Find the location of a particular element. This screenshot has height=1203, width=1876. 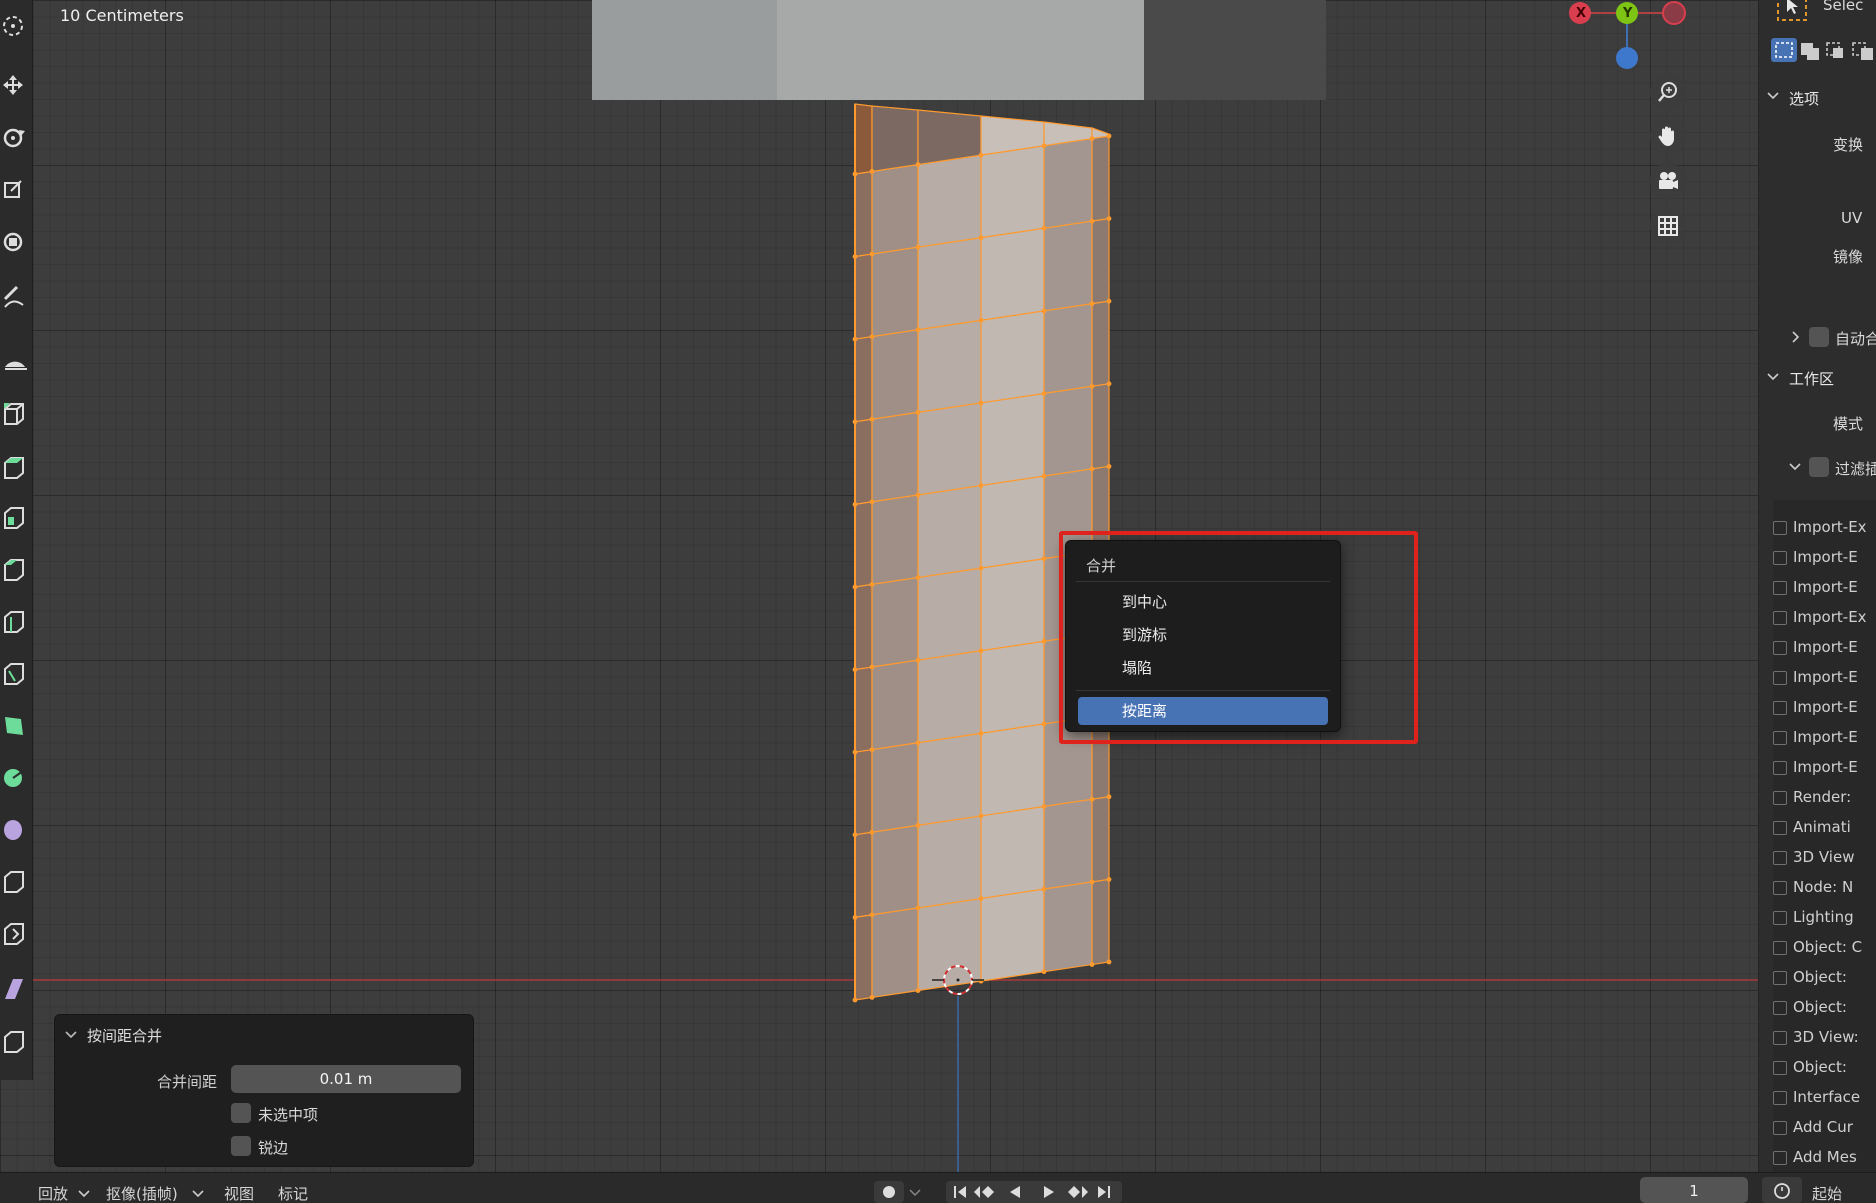

merge-distance-field: 0.01 m is located at coordinates (346, 1079).